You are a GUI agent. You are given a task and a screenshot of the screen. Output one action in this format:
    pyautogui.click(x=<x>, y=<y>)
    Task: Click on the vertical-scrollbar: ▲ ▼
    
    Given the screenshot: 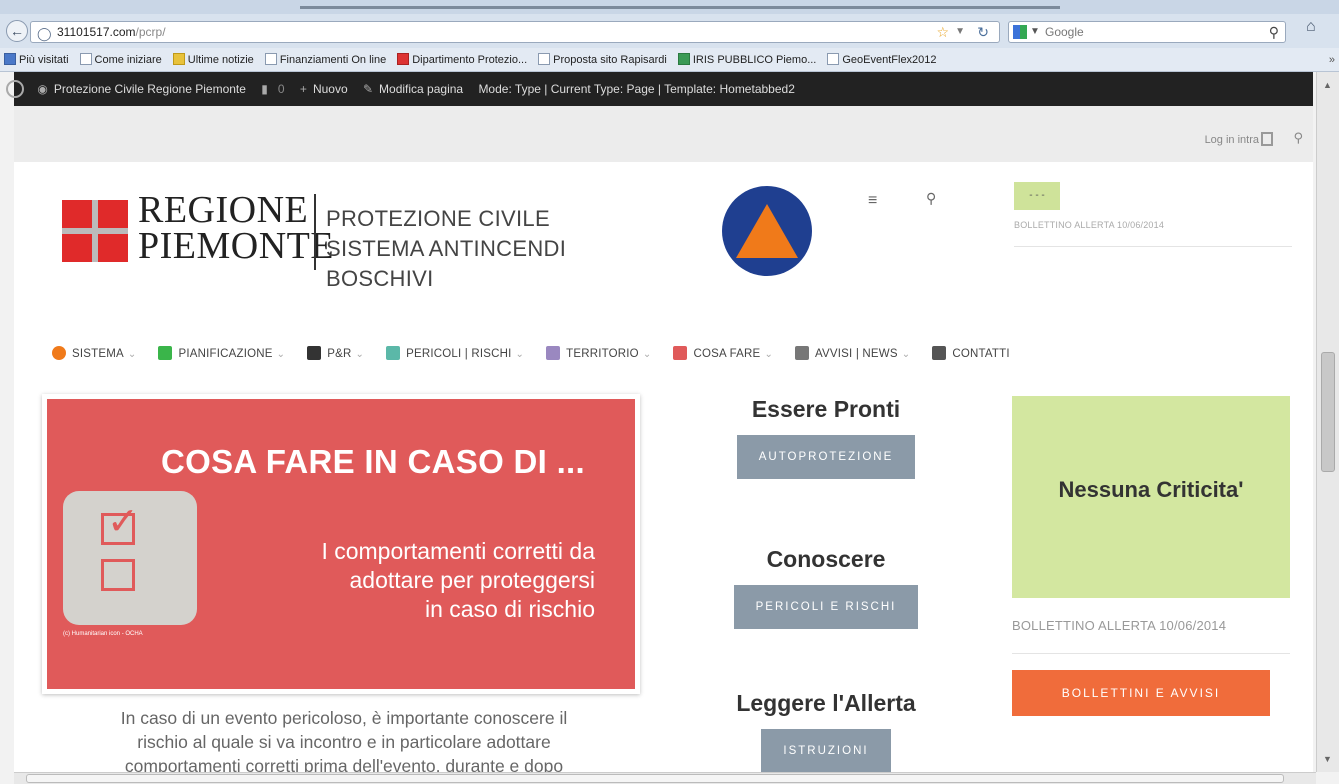 What is the action you would take?
    pyautogui.click(x=1327, y=422)
    